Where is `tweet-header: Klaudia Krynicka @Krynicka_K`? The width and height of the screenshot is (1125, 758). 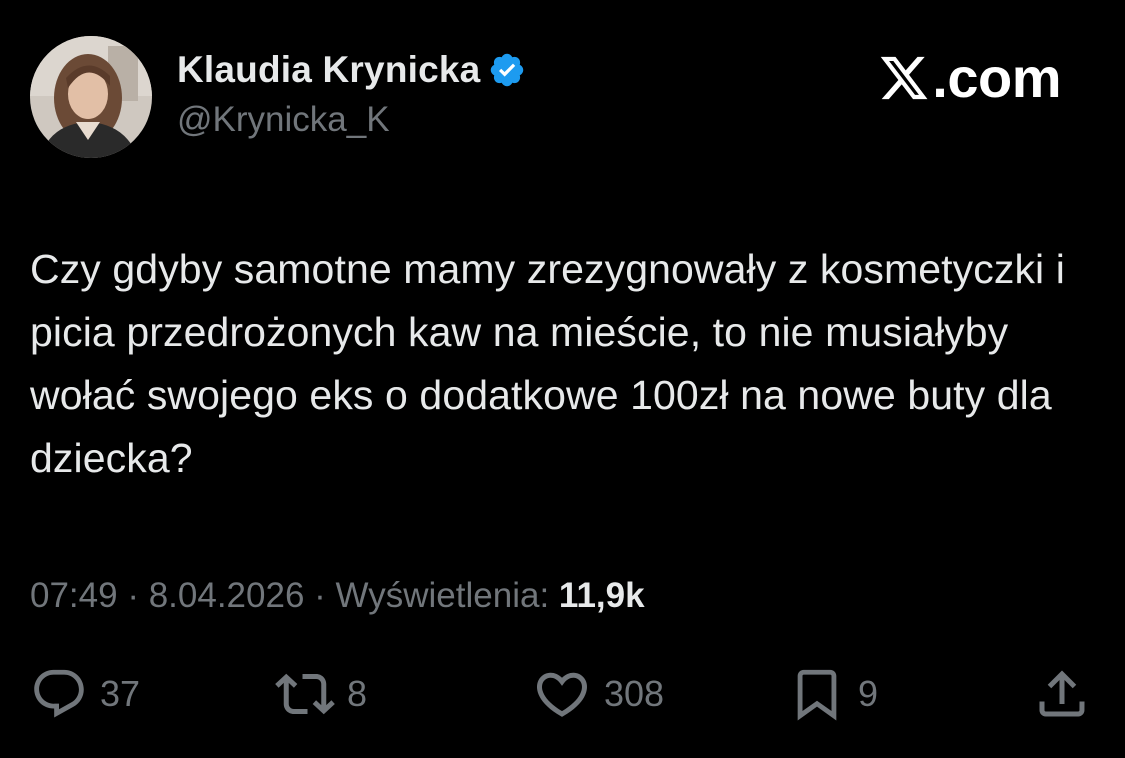
tweet-header: Klaudia Krynicka @Krynicka_K is located at coordinates (278, 97).